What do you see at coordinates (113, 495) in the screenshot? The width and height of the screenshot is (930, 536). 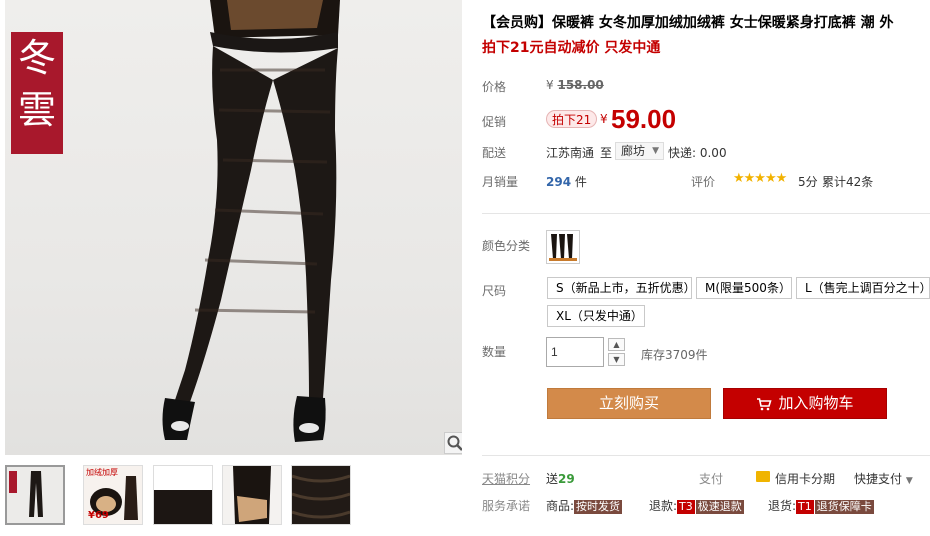 I see `thumbnail-2: 加绒加厚 ¥69` at bounding box center [113, 495].